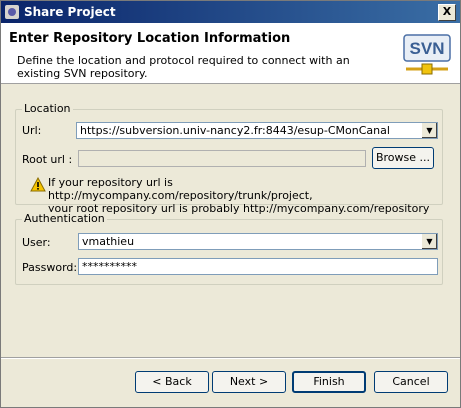  I want to click on user-combo: vmathieu ▼, so click(258, 241).